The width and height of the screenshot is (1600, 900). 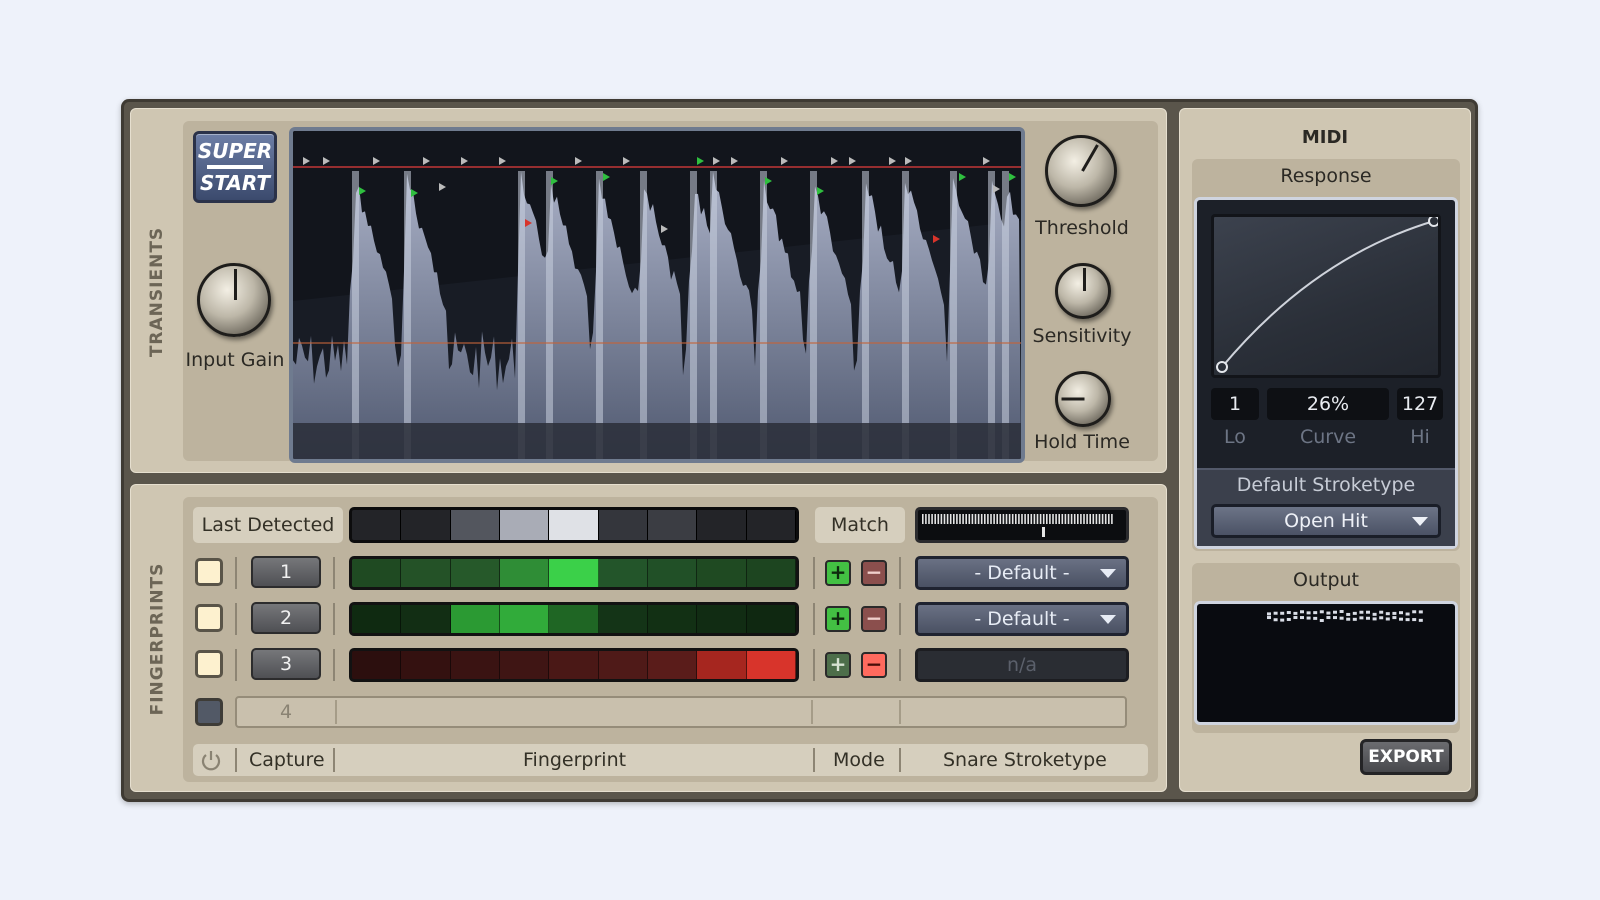 I want to click on remove-button-1: −, so click(x=874, y=573).